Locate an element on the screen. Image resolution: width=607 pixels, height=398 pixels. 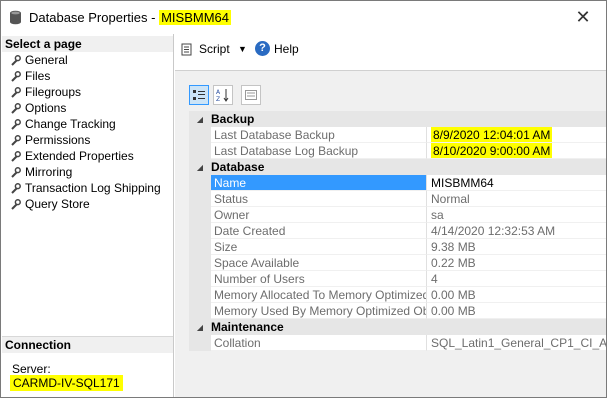
property-pages-button is located at coordinates (251, 95).